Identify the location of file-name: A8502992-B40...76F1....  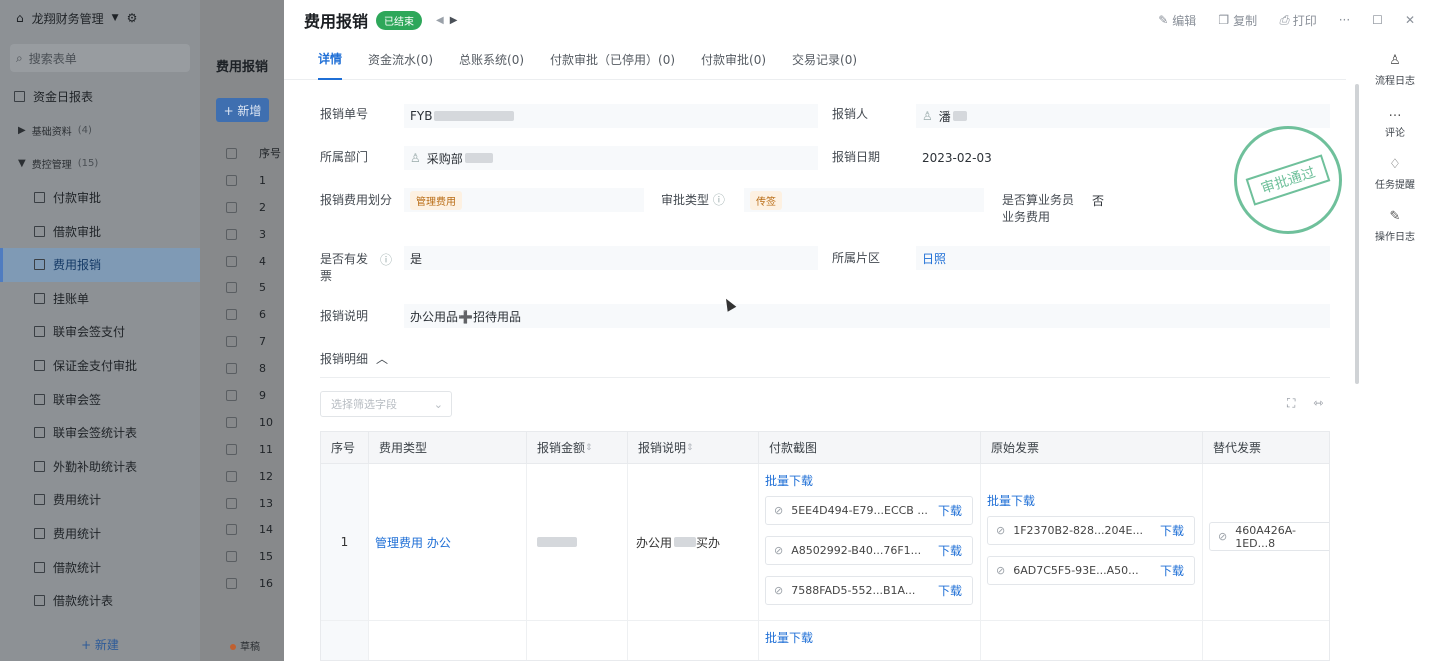
(856, 550).